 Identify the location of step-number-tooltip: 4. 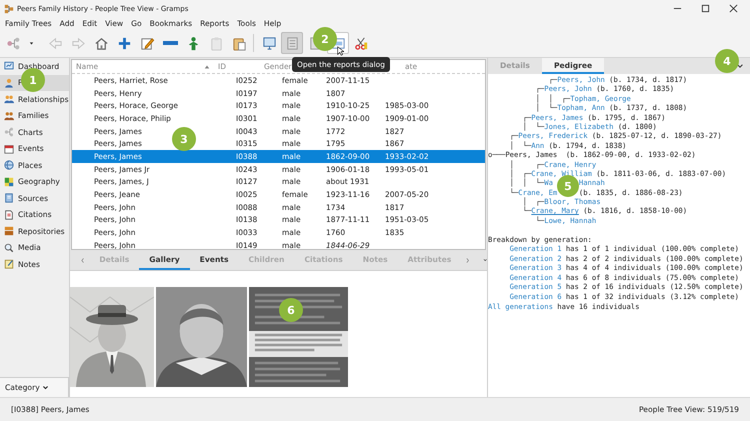
(727, 61).